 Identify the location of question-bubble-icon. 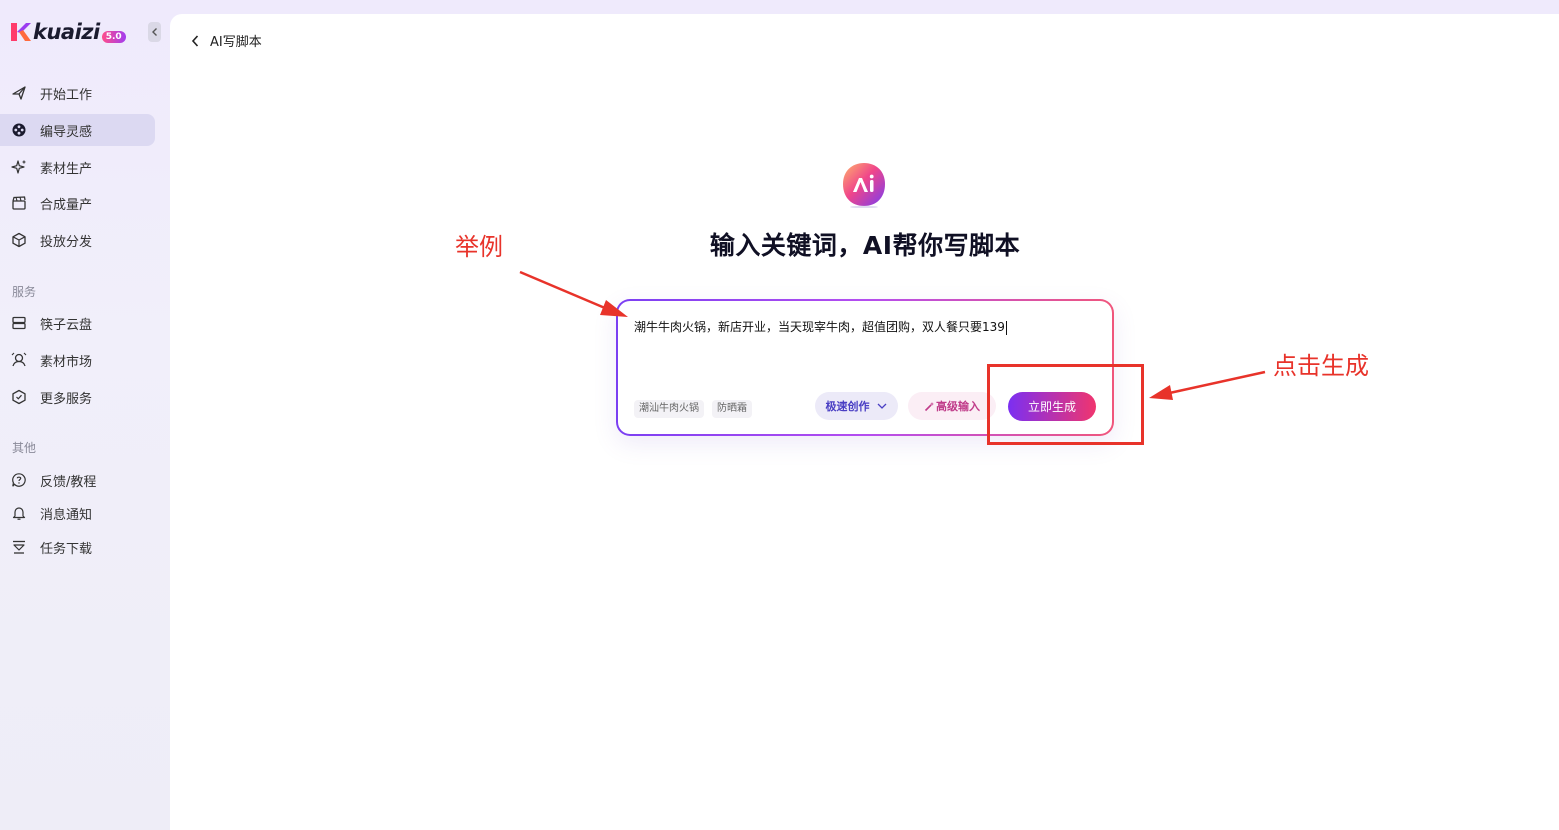
(19, 480).